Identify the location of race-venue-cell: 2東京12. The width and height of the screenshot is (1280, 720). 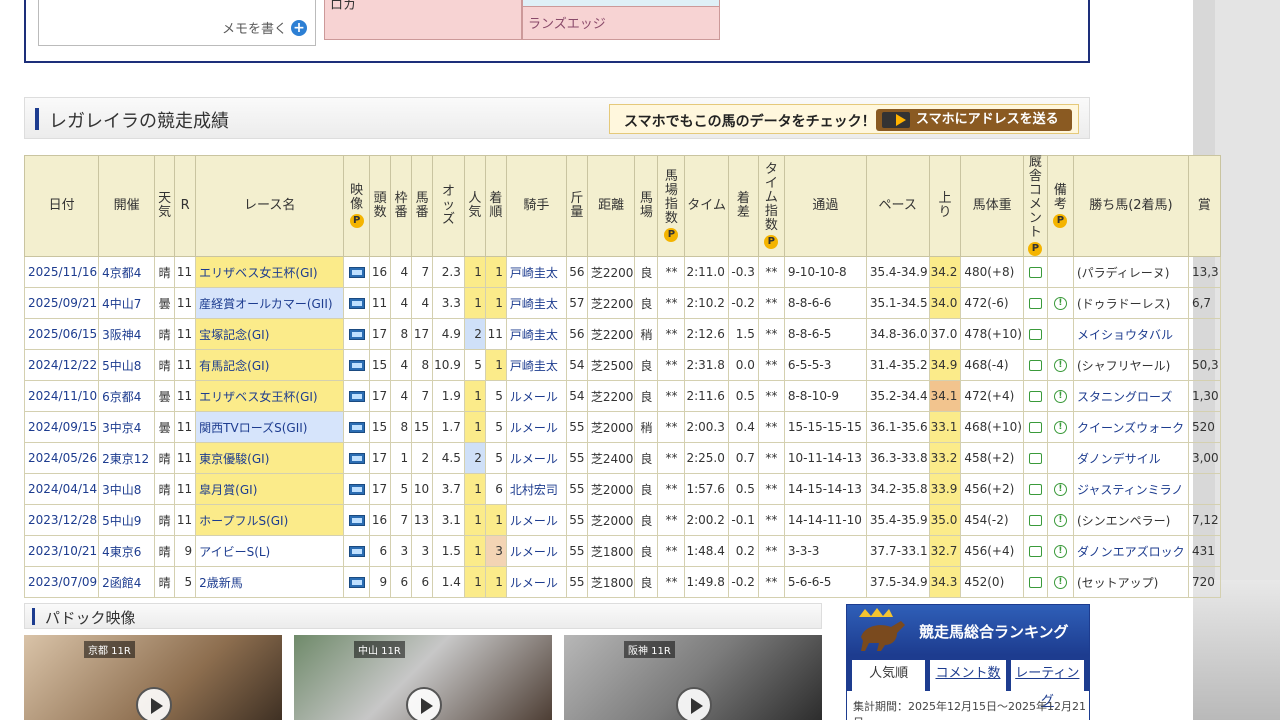
(127, 458).